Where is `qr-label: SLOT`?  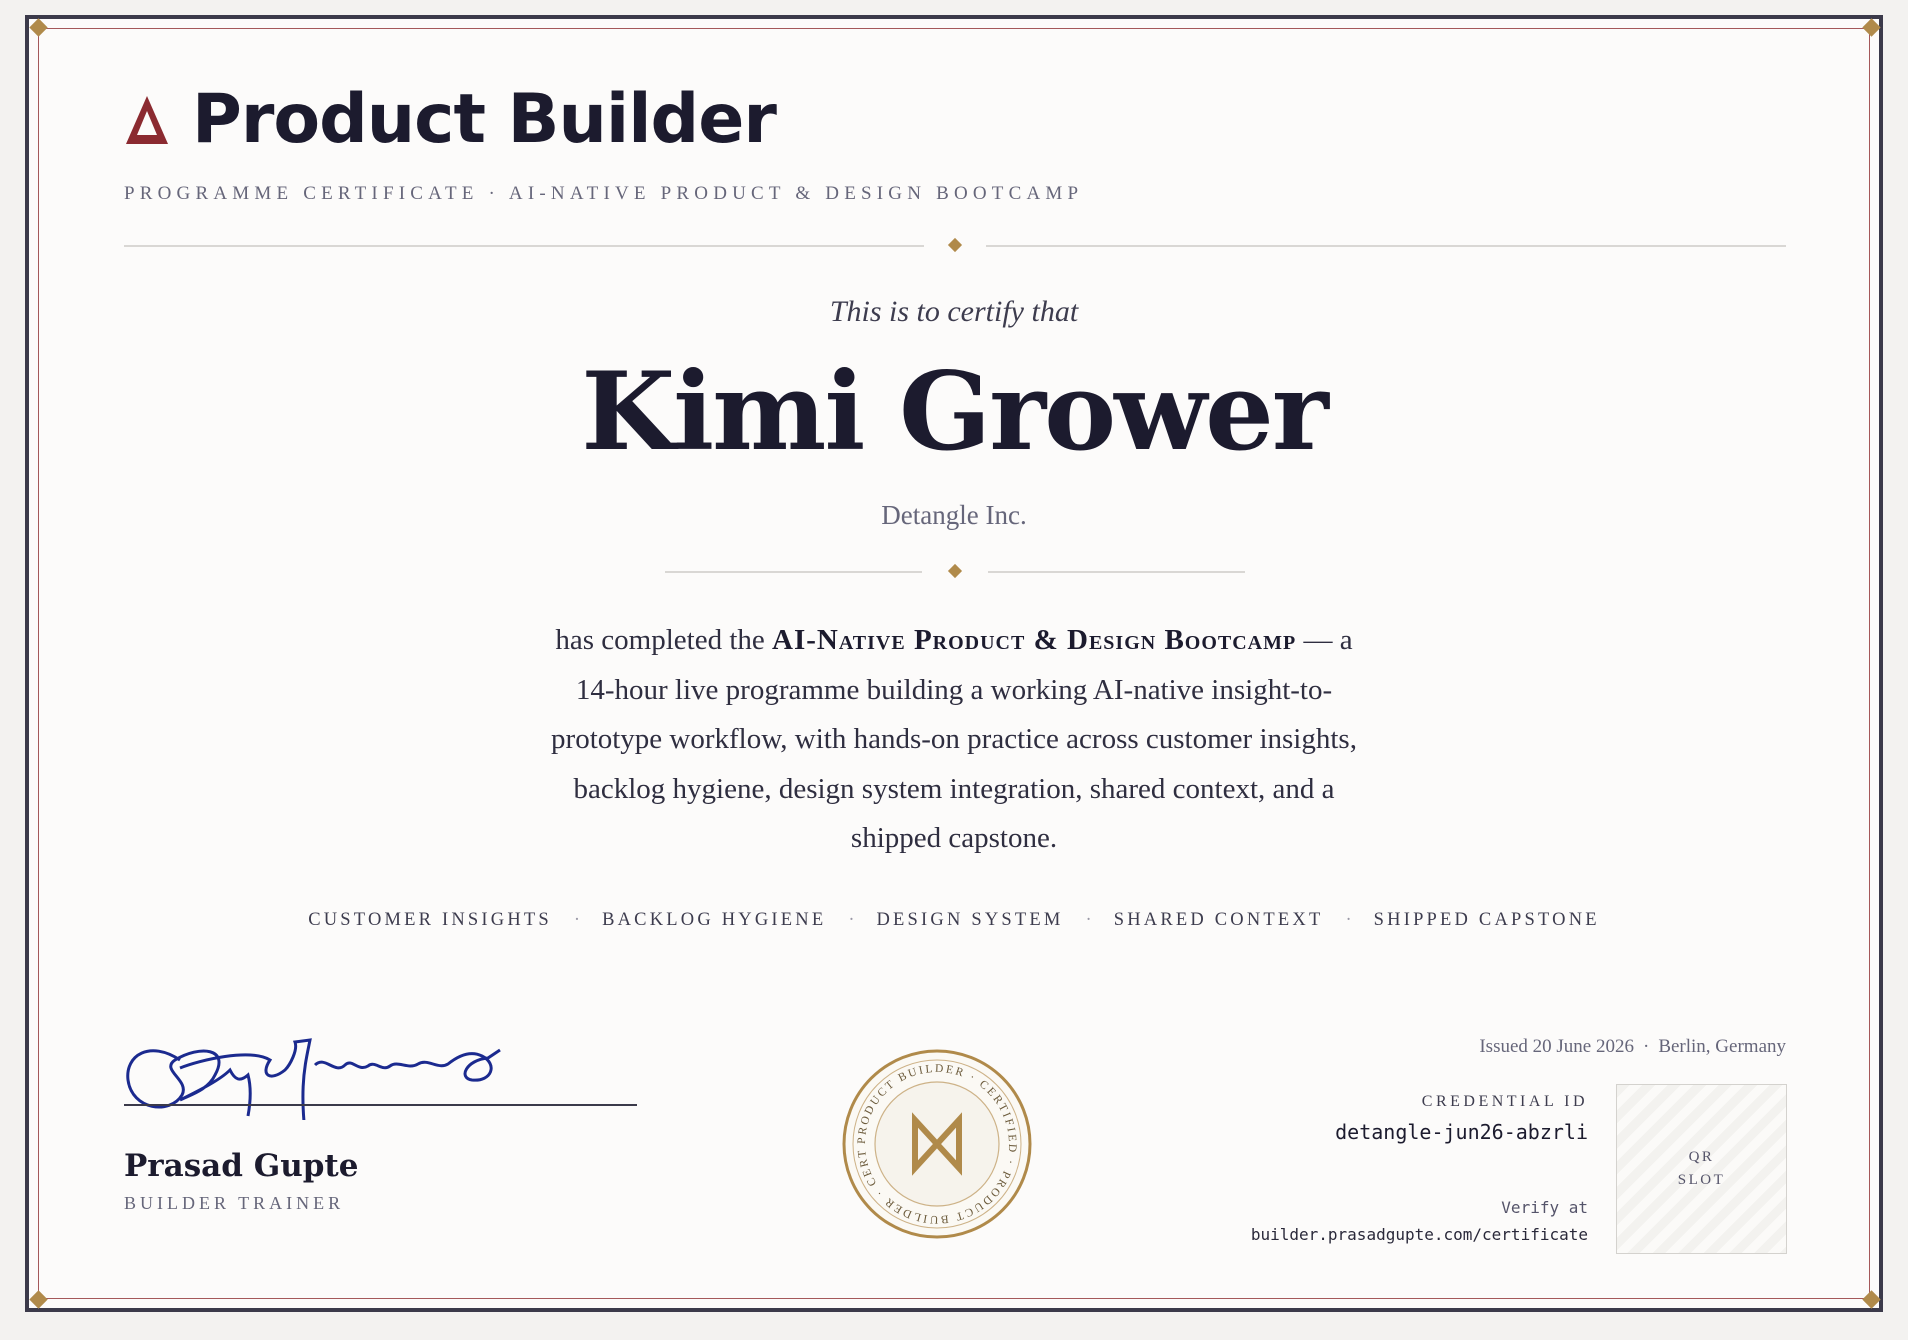
qr-label: SLOT is located at coordinates (1701, 1180).